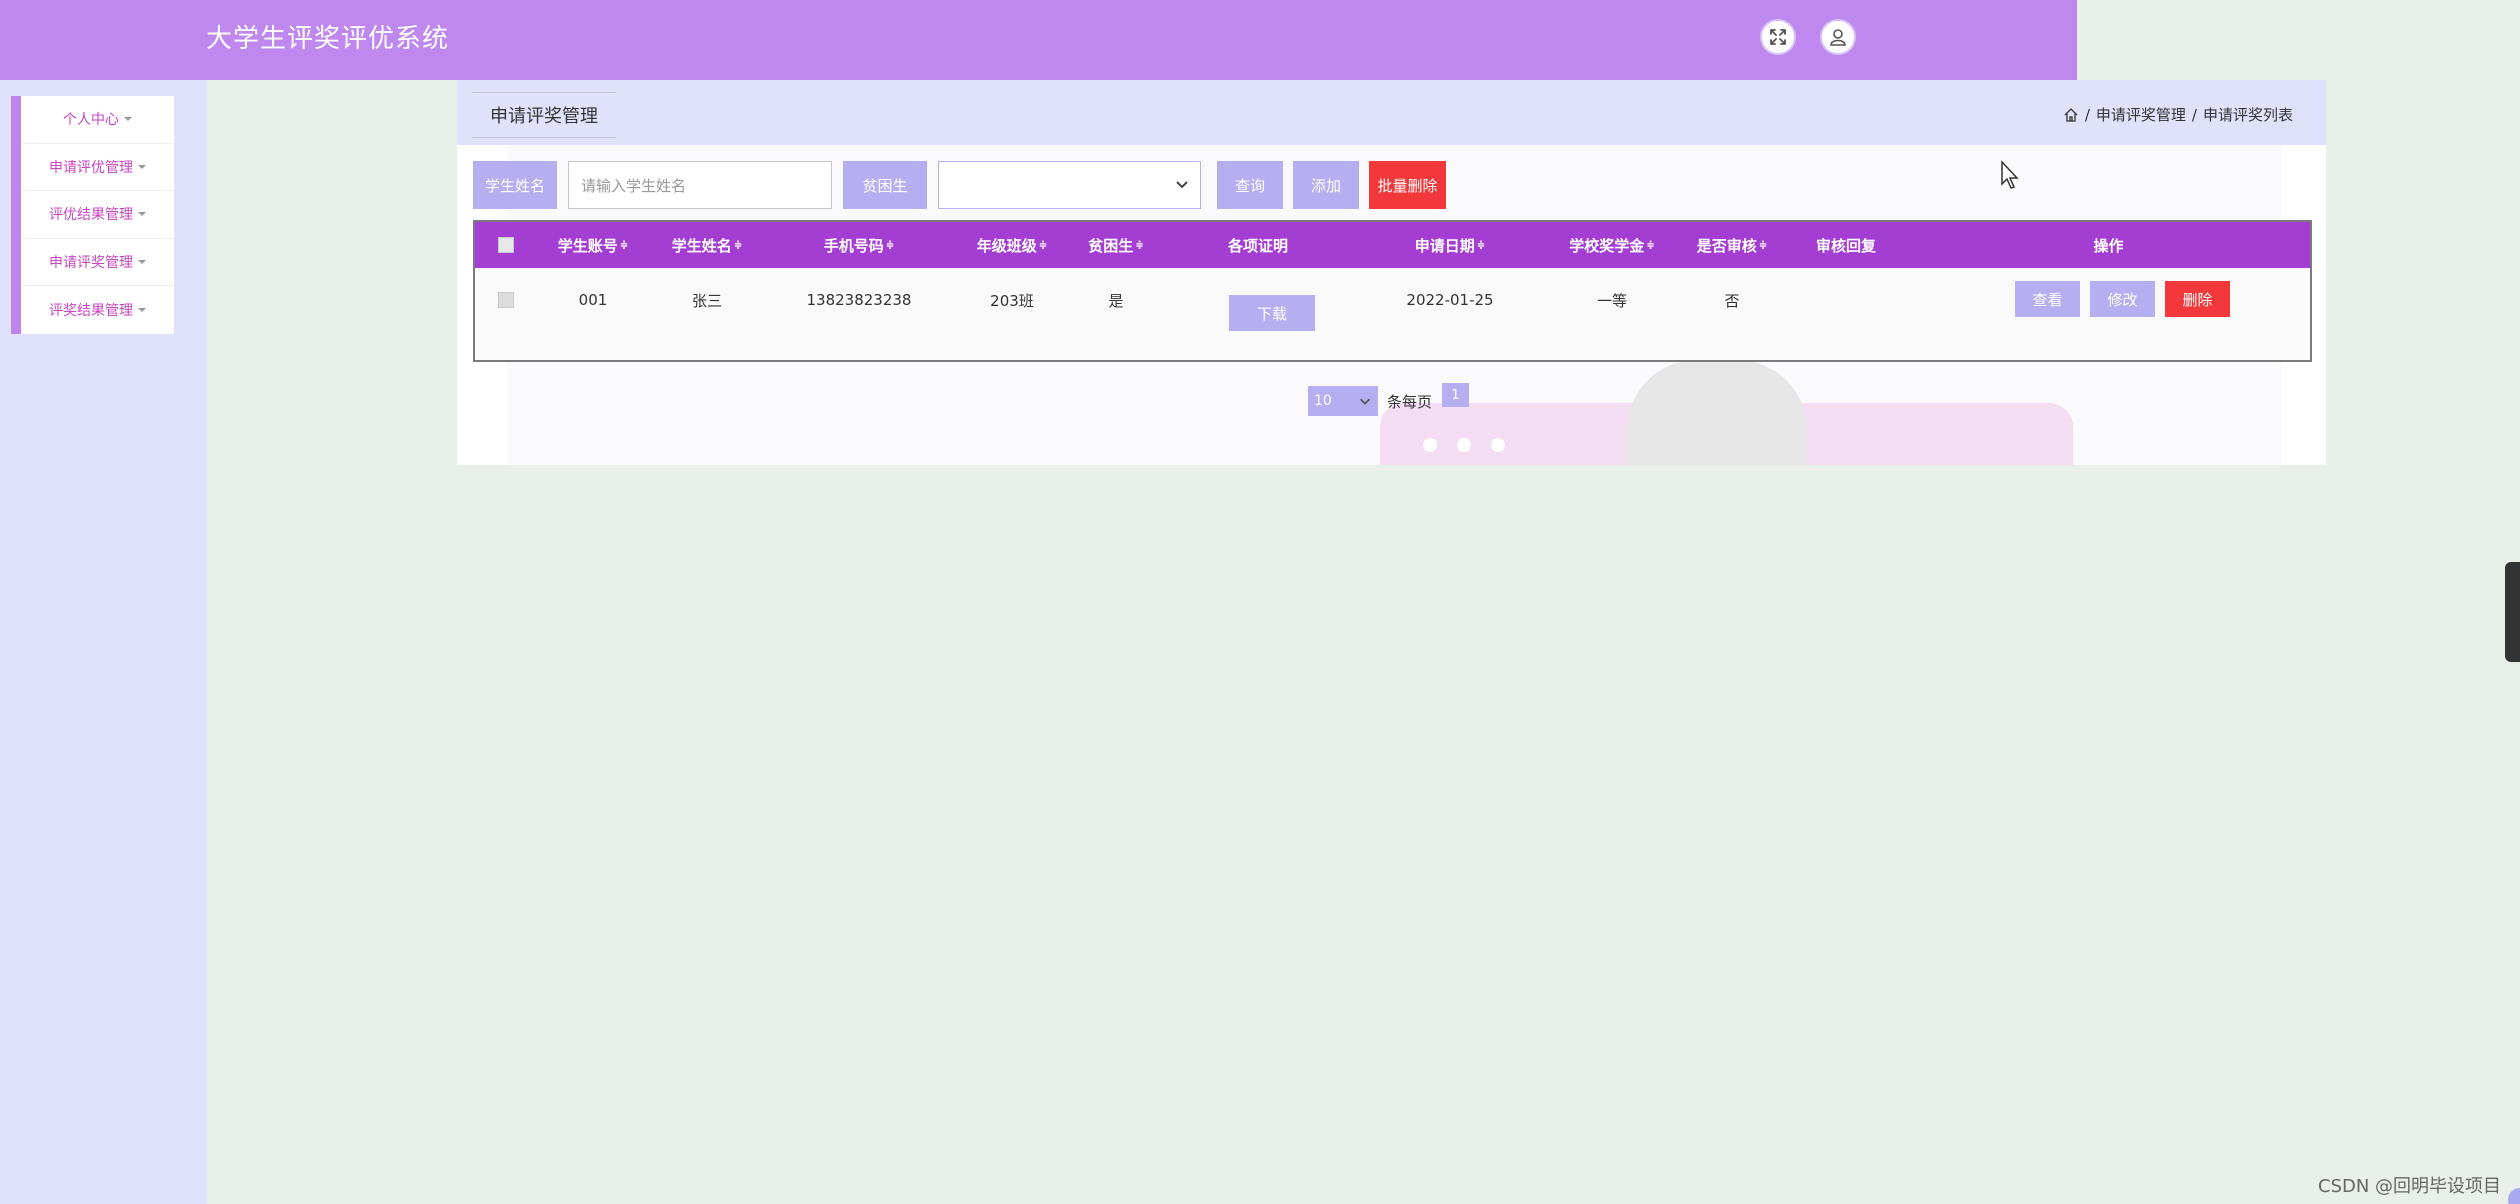 Image resolution: width=2520 pixels, height=1204 pixels. Describe the element at coordinates (1732, 300) in the screenshot. I see `cell-reviewed: 否` at that location.